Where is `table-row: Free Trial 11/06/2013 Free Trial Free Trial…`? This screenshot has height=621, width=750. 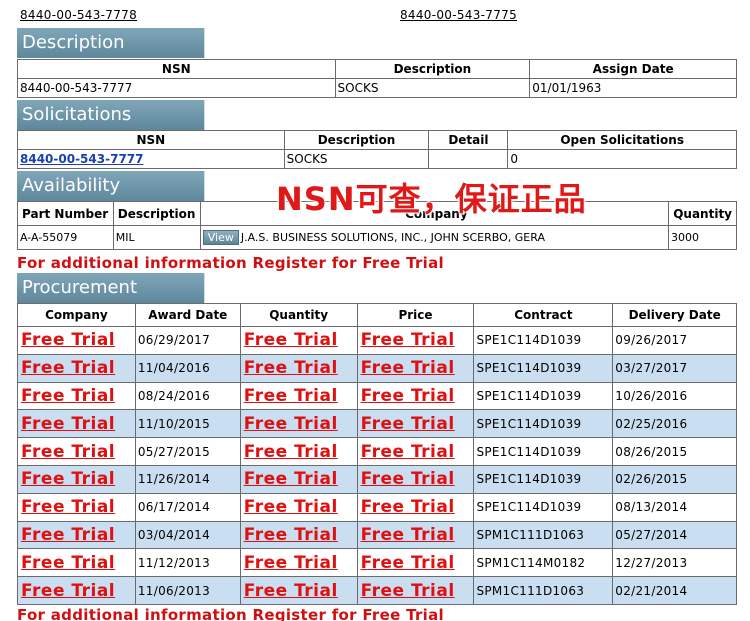 table-row: Free Trial 11/06/2013 Free Trial Free Trial… is located at coordinates (377, 590).